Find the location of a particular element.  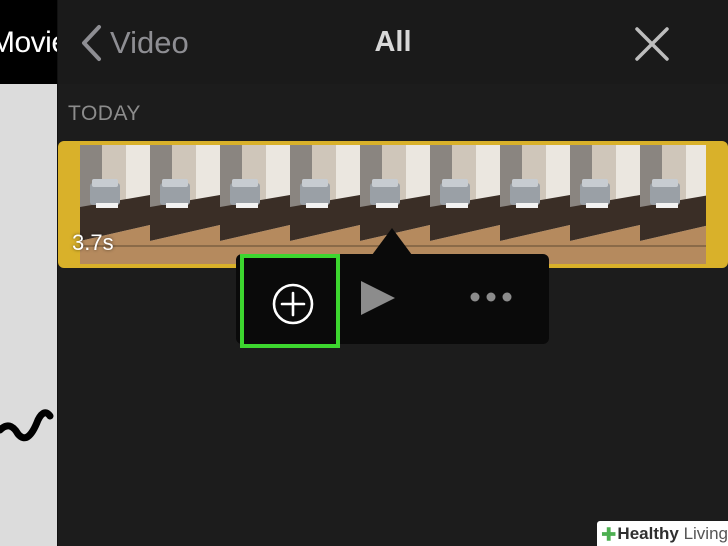

play-icon is located at coordinates (378, 298).